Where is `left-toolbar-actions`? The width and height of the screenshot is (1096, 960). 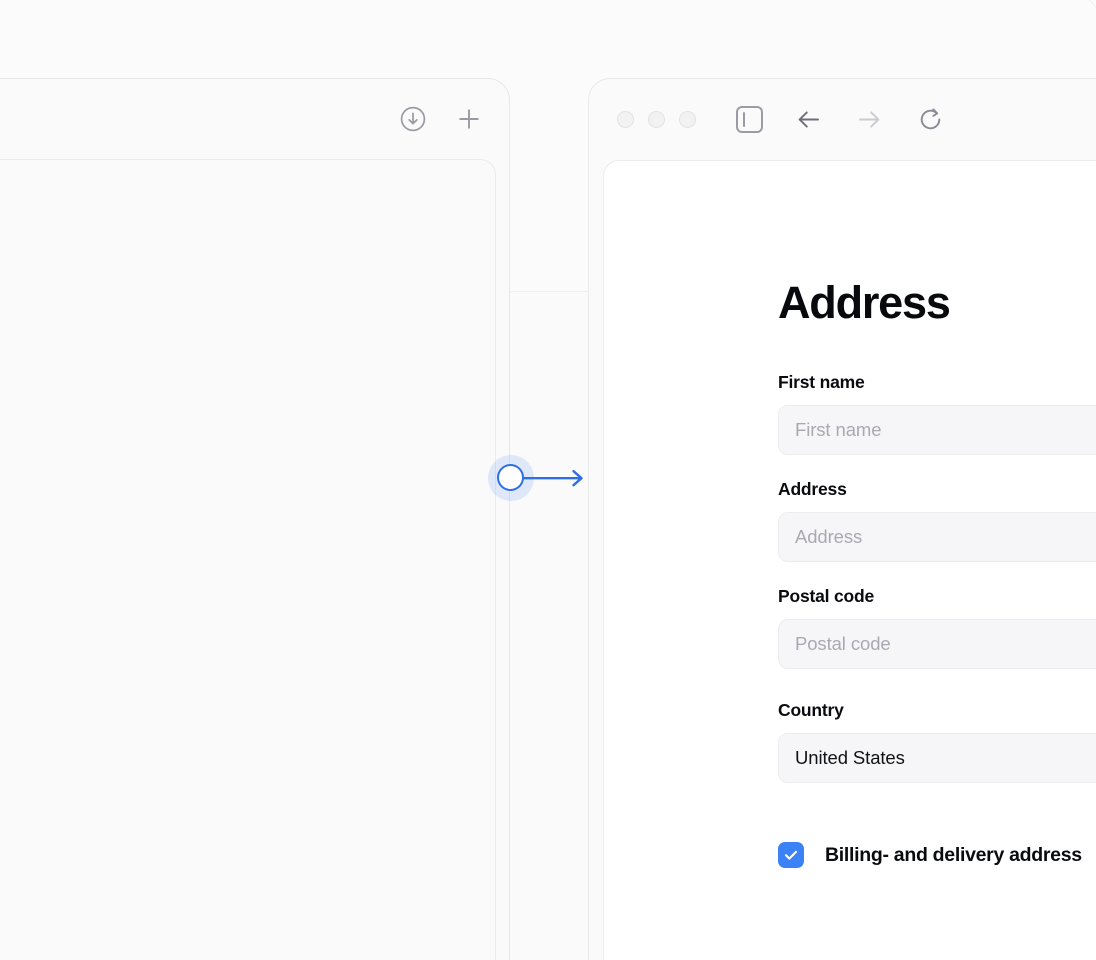
left-toolbar-actions is located at coordinates (441, 119).